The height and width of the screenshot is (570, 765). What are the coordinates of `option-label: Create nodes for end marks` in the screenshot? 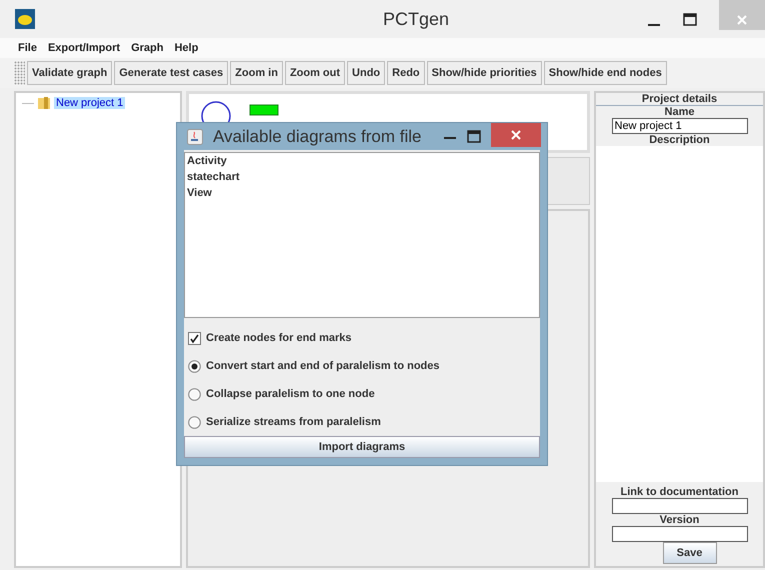 It's located at (279, 338).